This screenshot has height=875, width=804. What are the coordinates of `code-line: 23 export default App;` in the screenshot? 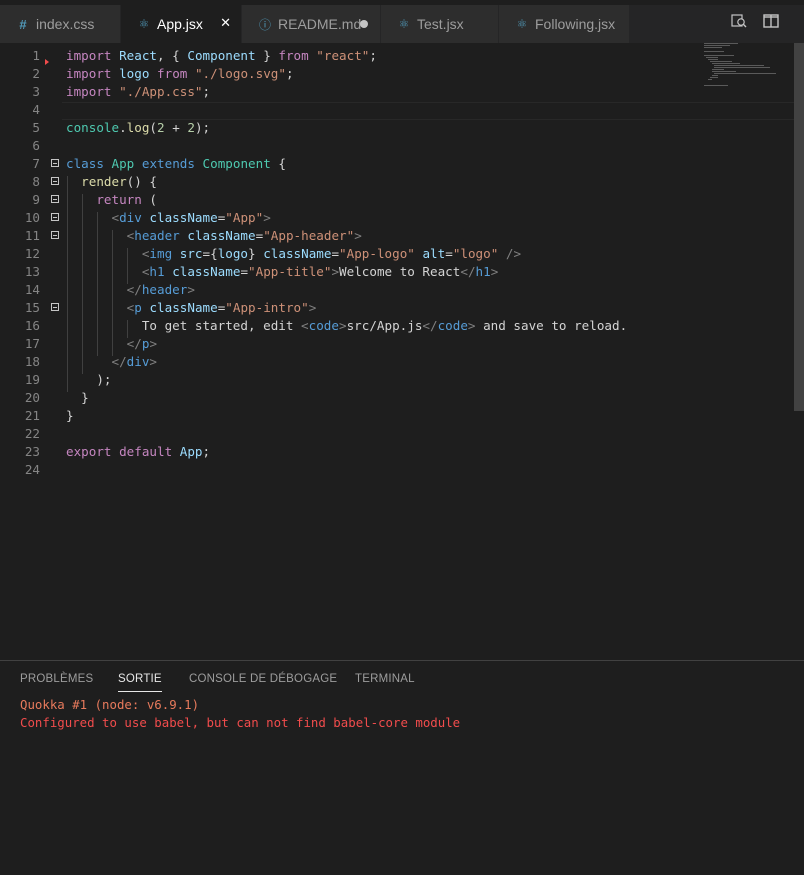 It's located at (395, 452).